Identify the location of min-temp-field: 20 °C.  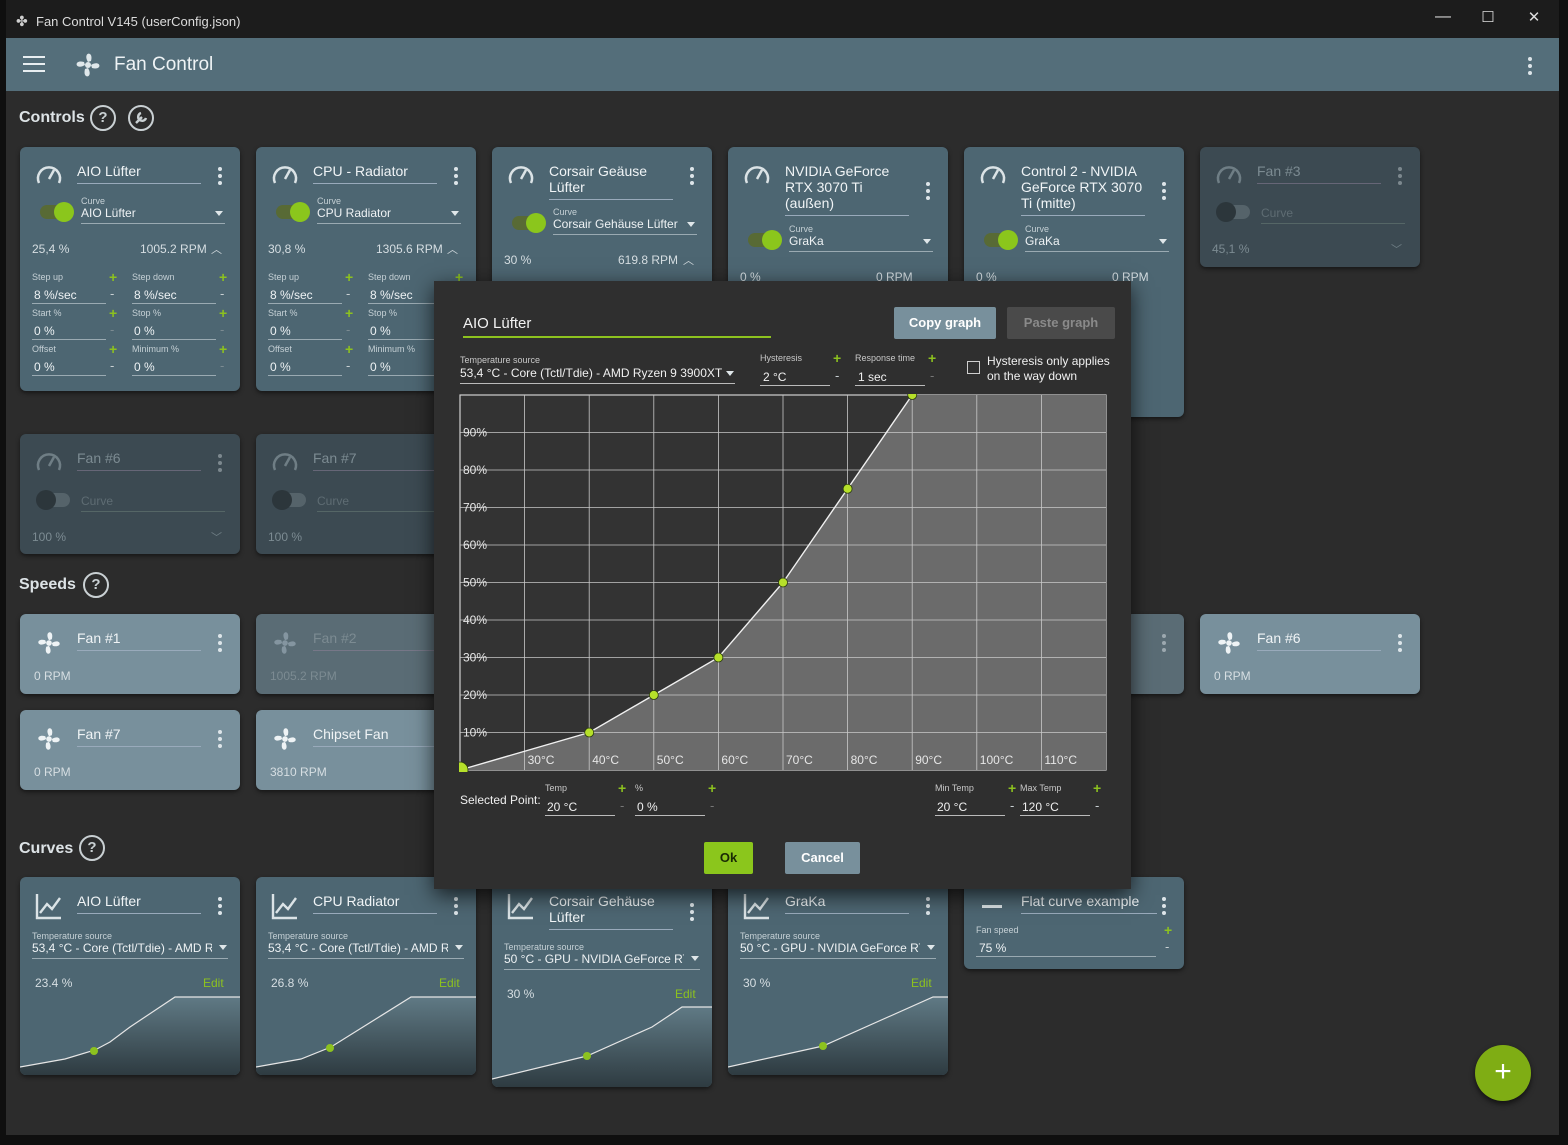
(952, 807).